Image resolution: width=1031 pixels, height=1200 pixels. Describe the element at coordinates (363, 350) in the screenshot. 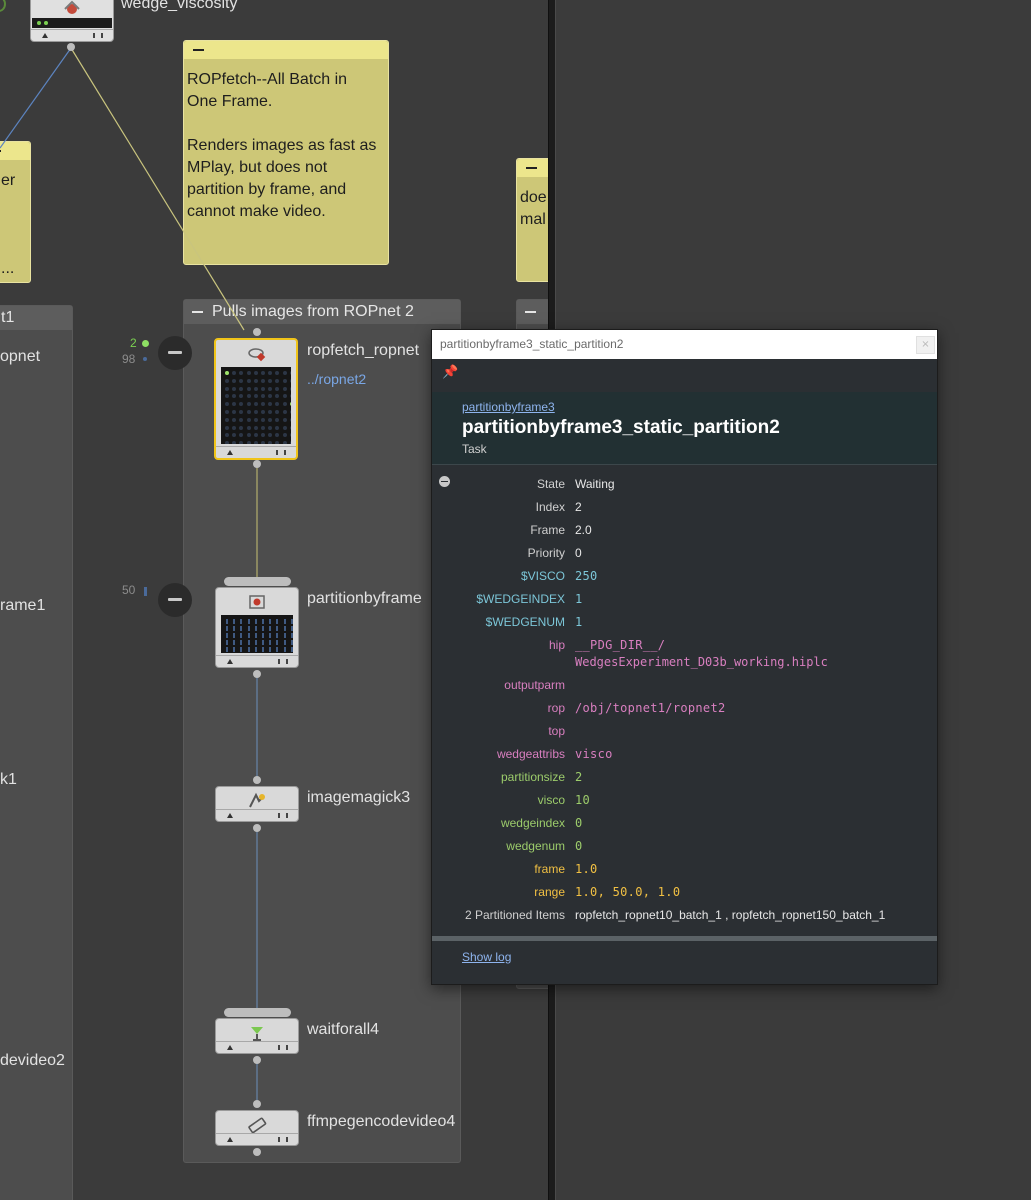

I see `node-ropfetch-label: ropfetch_ropnet` at that location.